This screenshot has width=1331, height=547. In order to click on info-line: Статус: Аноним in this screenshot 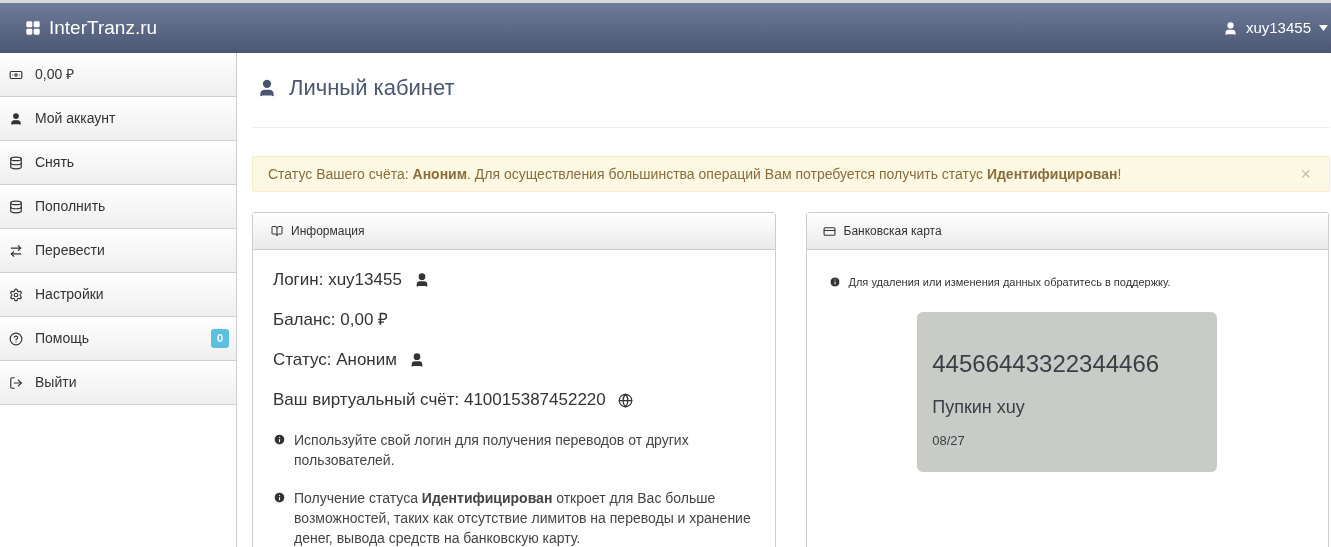, I will do `click(335, 360)`.